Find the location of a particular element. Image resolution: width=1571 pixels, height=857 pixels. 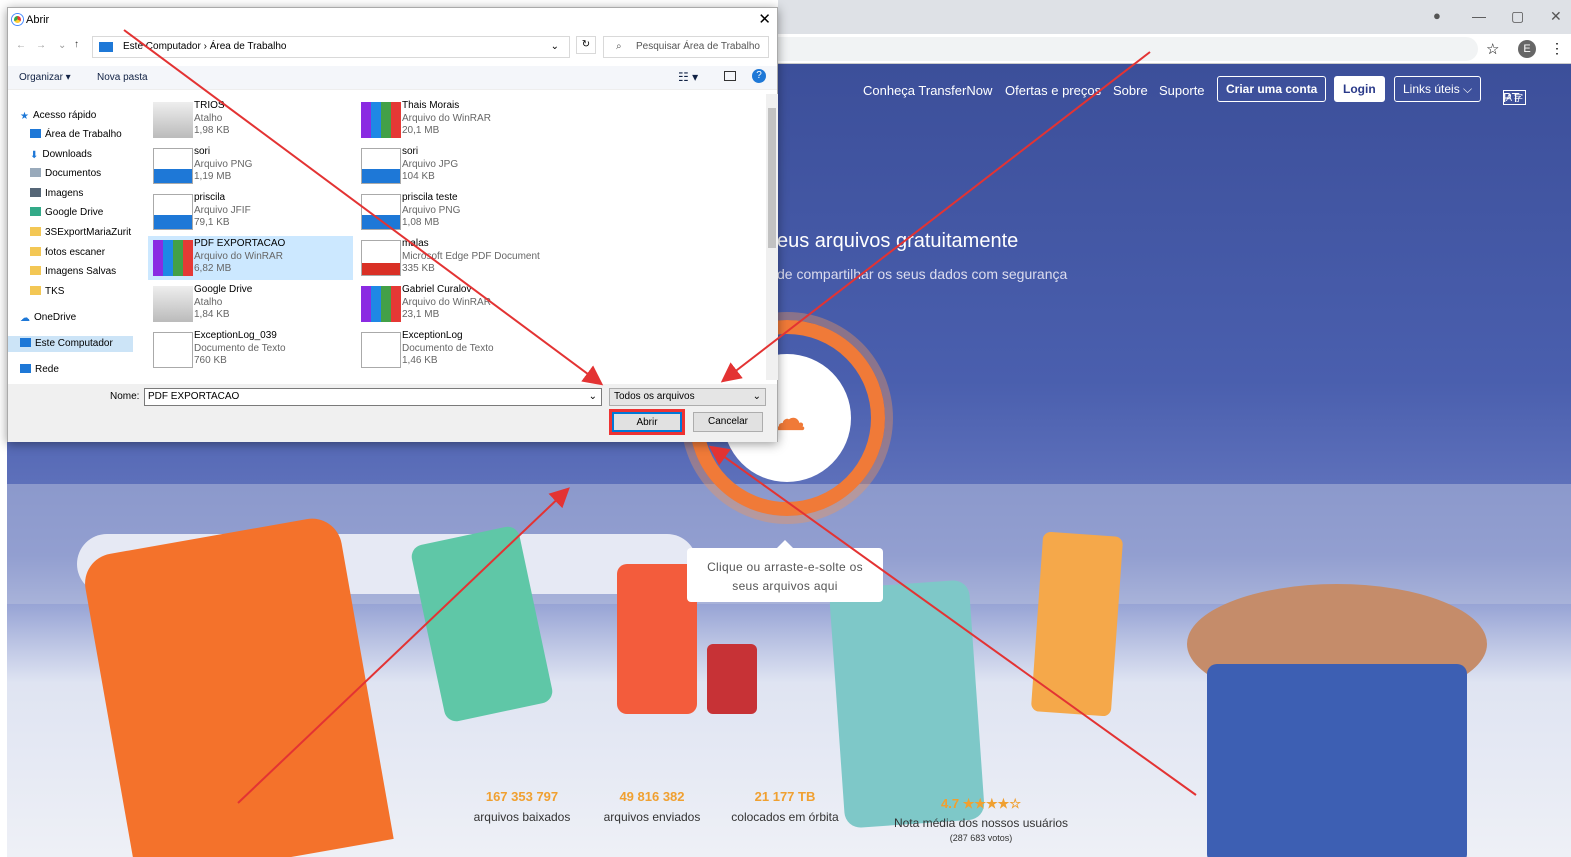

dialog-title: Abrir is located at coordinates (38, 20).